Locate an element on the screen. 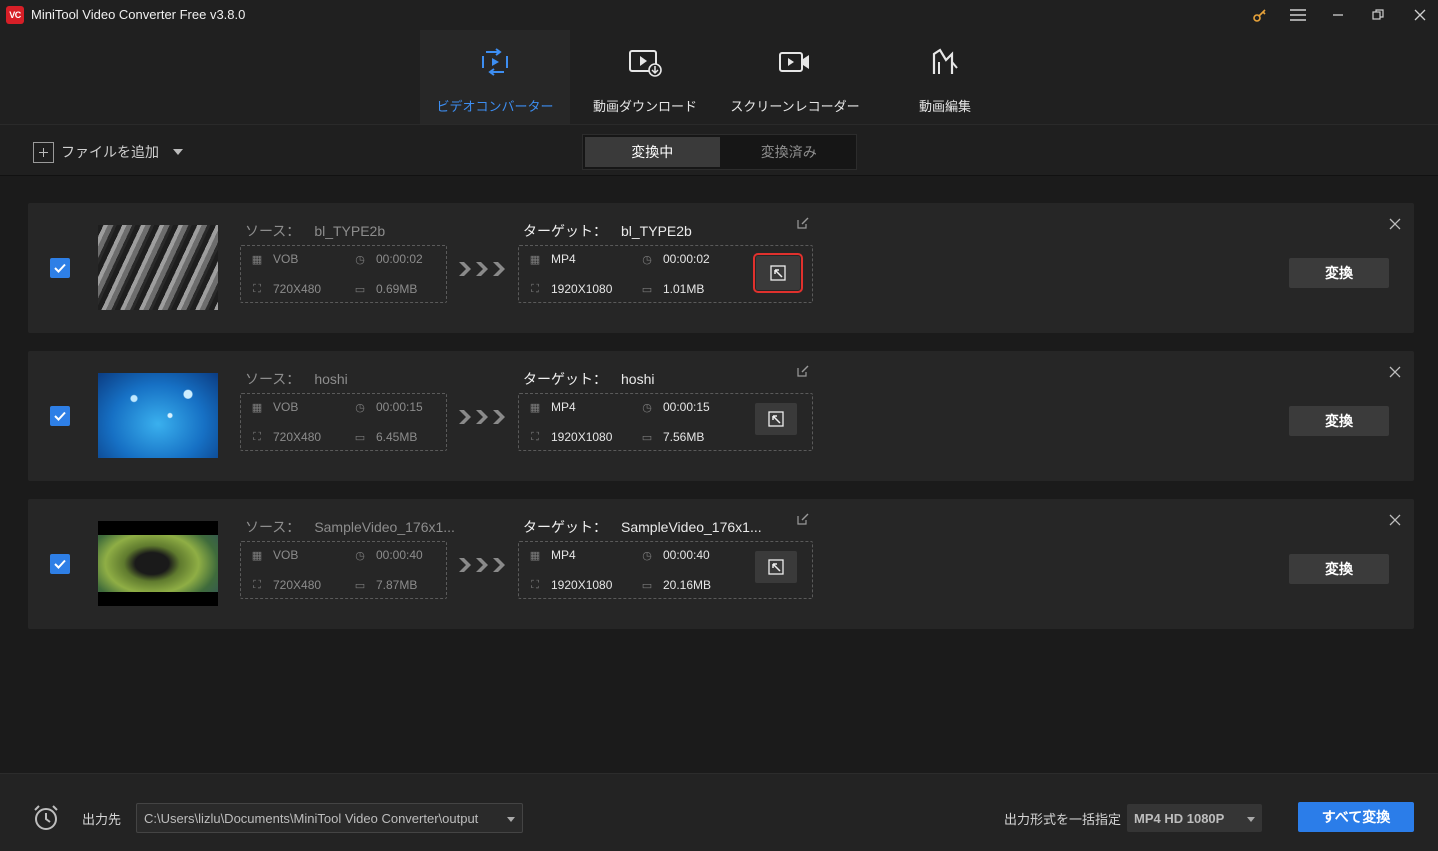  source-size-value: 6.45MB is located at coordinates (397, 437).